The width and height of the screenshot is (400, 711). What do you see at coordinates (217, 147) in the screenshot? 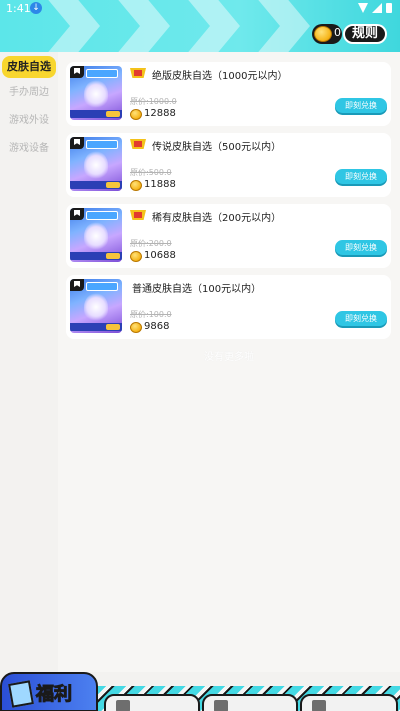
I see `product-title: 传说皮肤自选（500元以内）` at bounding box center [217, 147].